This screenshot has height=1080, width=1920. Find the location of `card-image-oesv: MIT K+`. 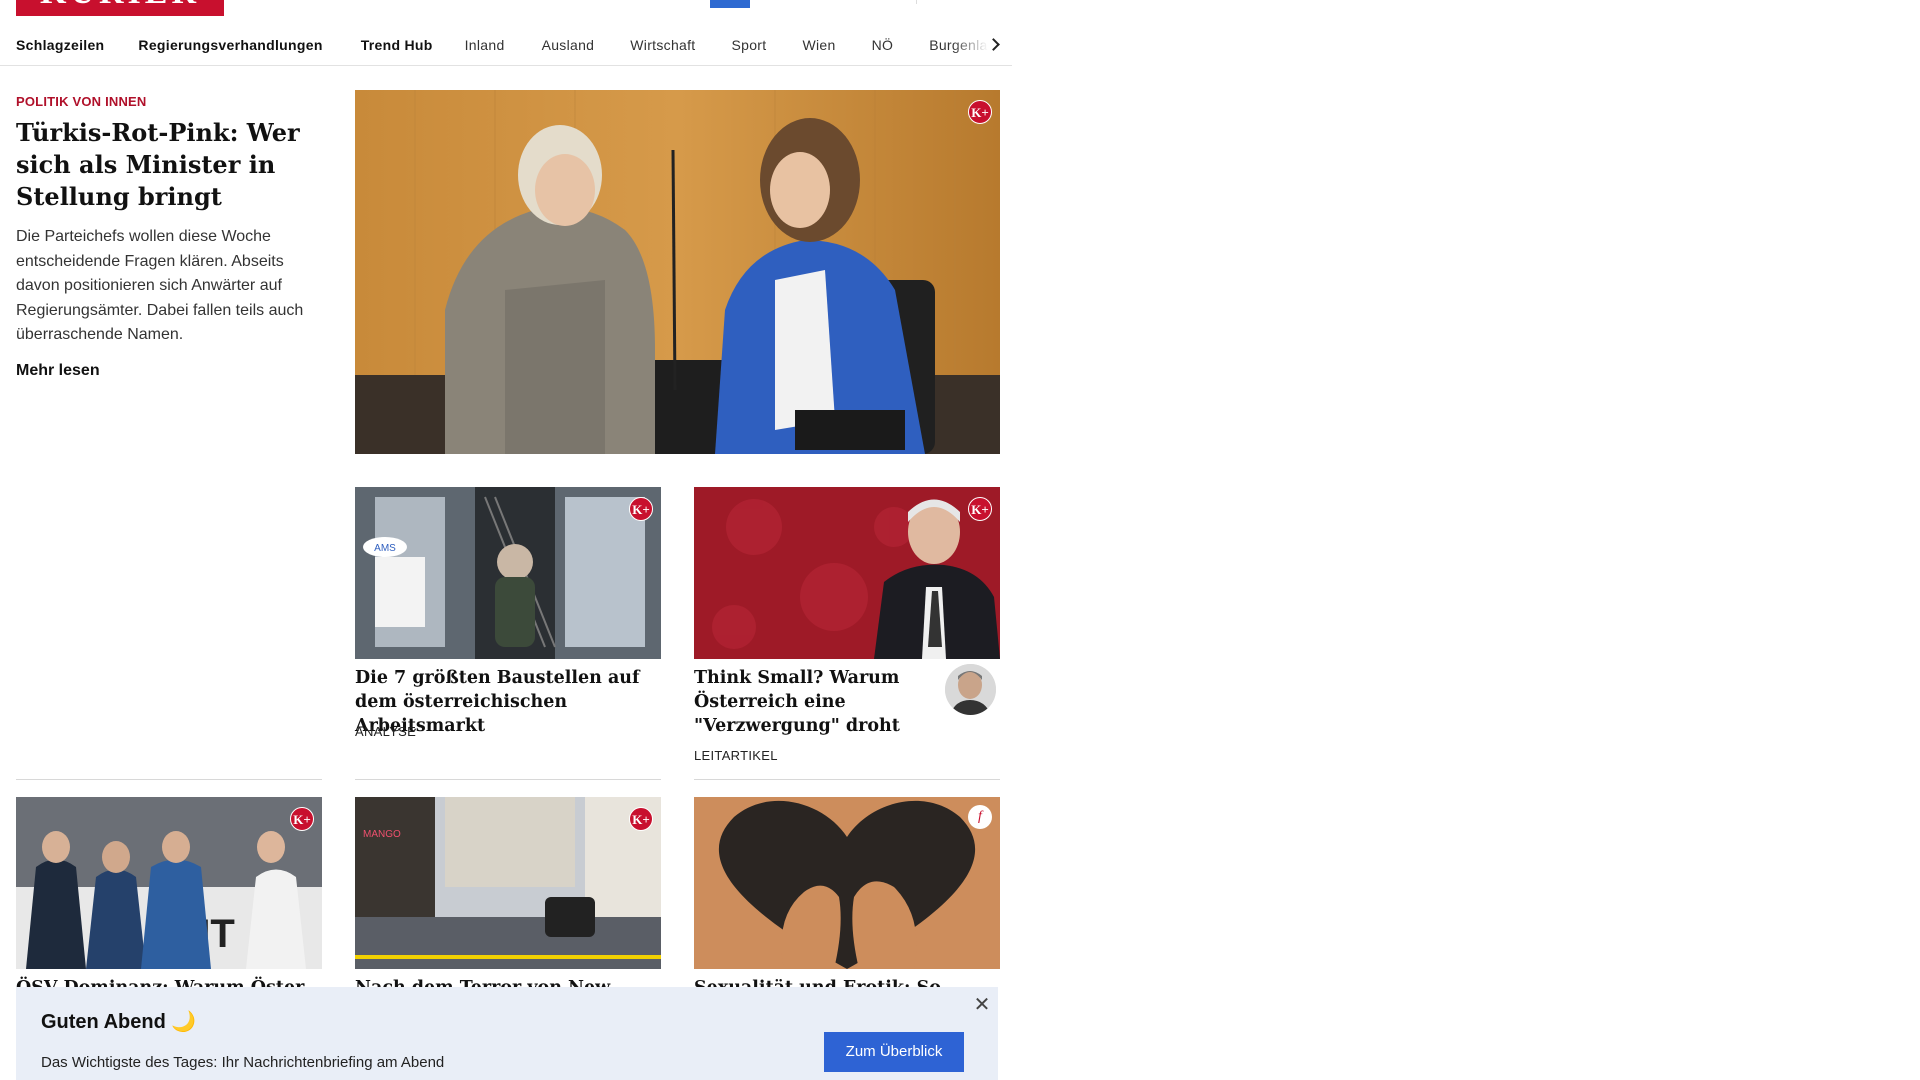

card-image-oesv: MIT K+ is located at coordinates (169, 883).